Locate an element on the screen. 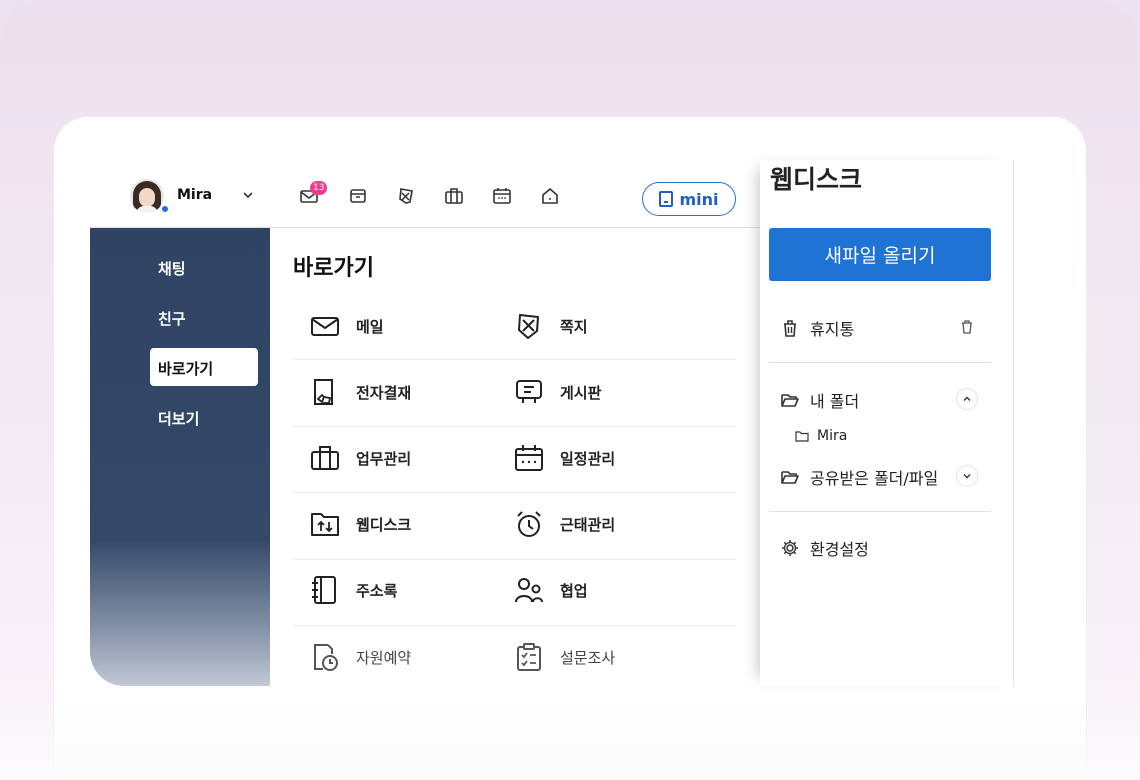  shortcut-label: 주소록 is located at coordinates (377, 590).